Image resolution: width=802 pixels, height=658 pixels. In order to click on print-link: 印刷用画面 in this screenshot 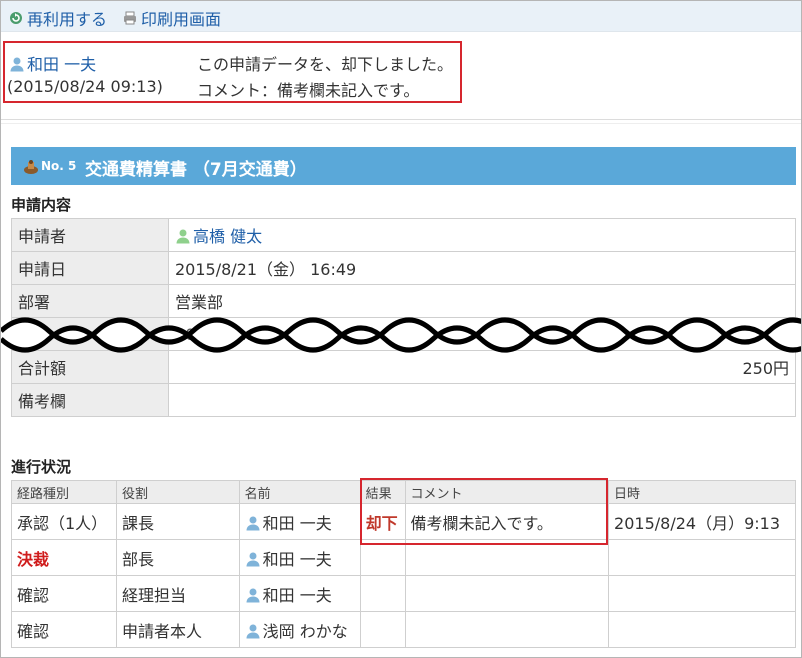, I will do `click(172, 18)`.